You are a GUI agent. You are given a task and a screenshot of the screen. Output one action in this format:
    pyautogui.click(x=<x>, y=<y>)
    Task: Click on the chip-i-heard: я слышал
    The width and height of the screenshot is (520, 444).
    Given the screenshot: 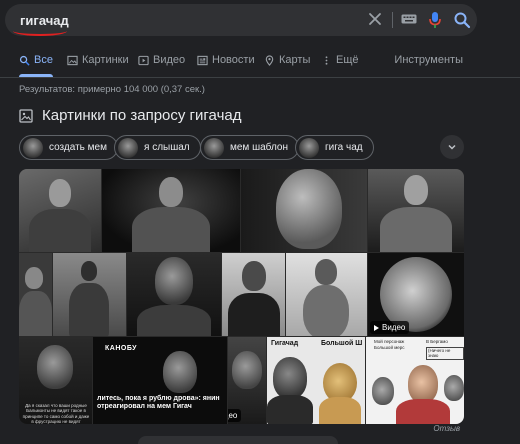 What is the action you would take?
    pyautogui.click(x=157, y=147)
    